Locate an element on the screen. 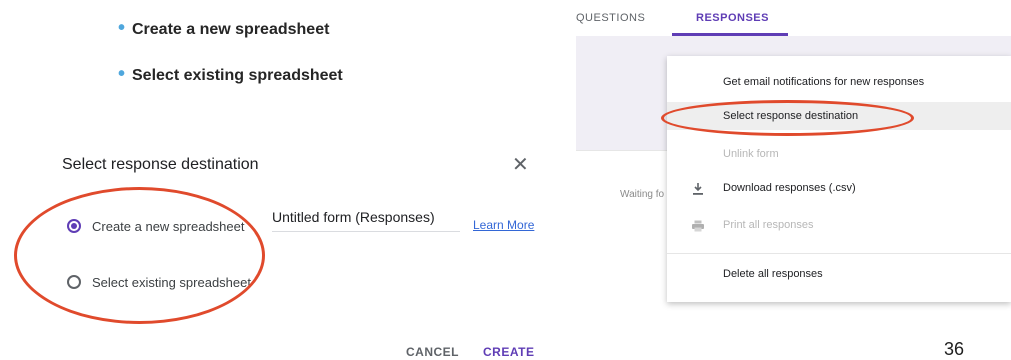 This screenshot has width=1011, height=360. bullet-item: • Create a new spreadsheet is located at coordinates (224, 28).